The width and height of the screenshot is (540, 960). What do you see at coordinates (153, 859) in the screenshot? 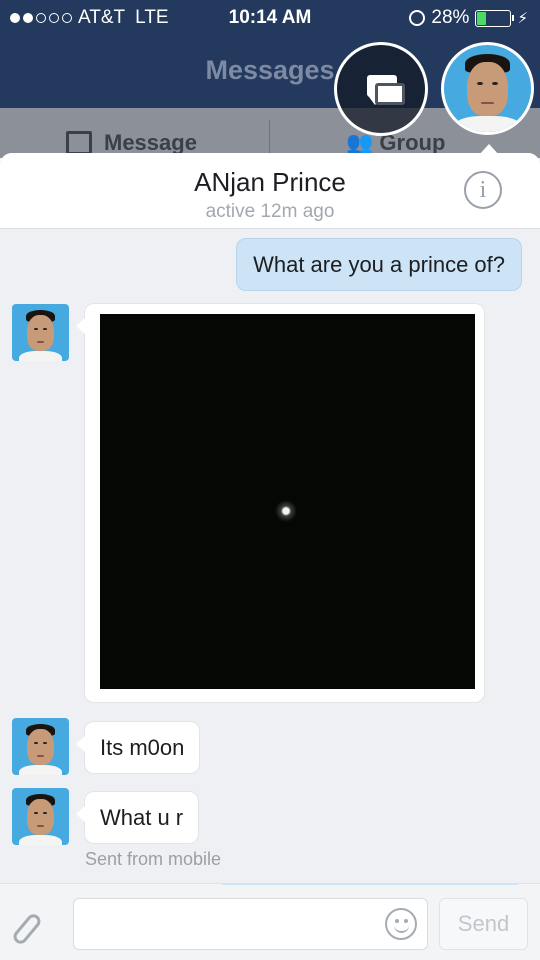
I see `sent-from-mobile-note: Sent from mobile` at bounding box center [153, 859].